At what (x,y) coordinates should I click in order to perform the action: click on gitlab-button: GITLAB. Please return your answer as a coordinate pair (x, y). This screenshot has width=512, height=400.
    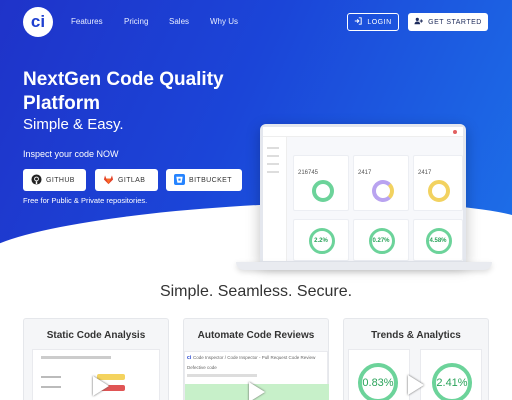
    Looking at the image, I should click on (126, 180).